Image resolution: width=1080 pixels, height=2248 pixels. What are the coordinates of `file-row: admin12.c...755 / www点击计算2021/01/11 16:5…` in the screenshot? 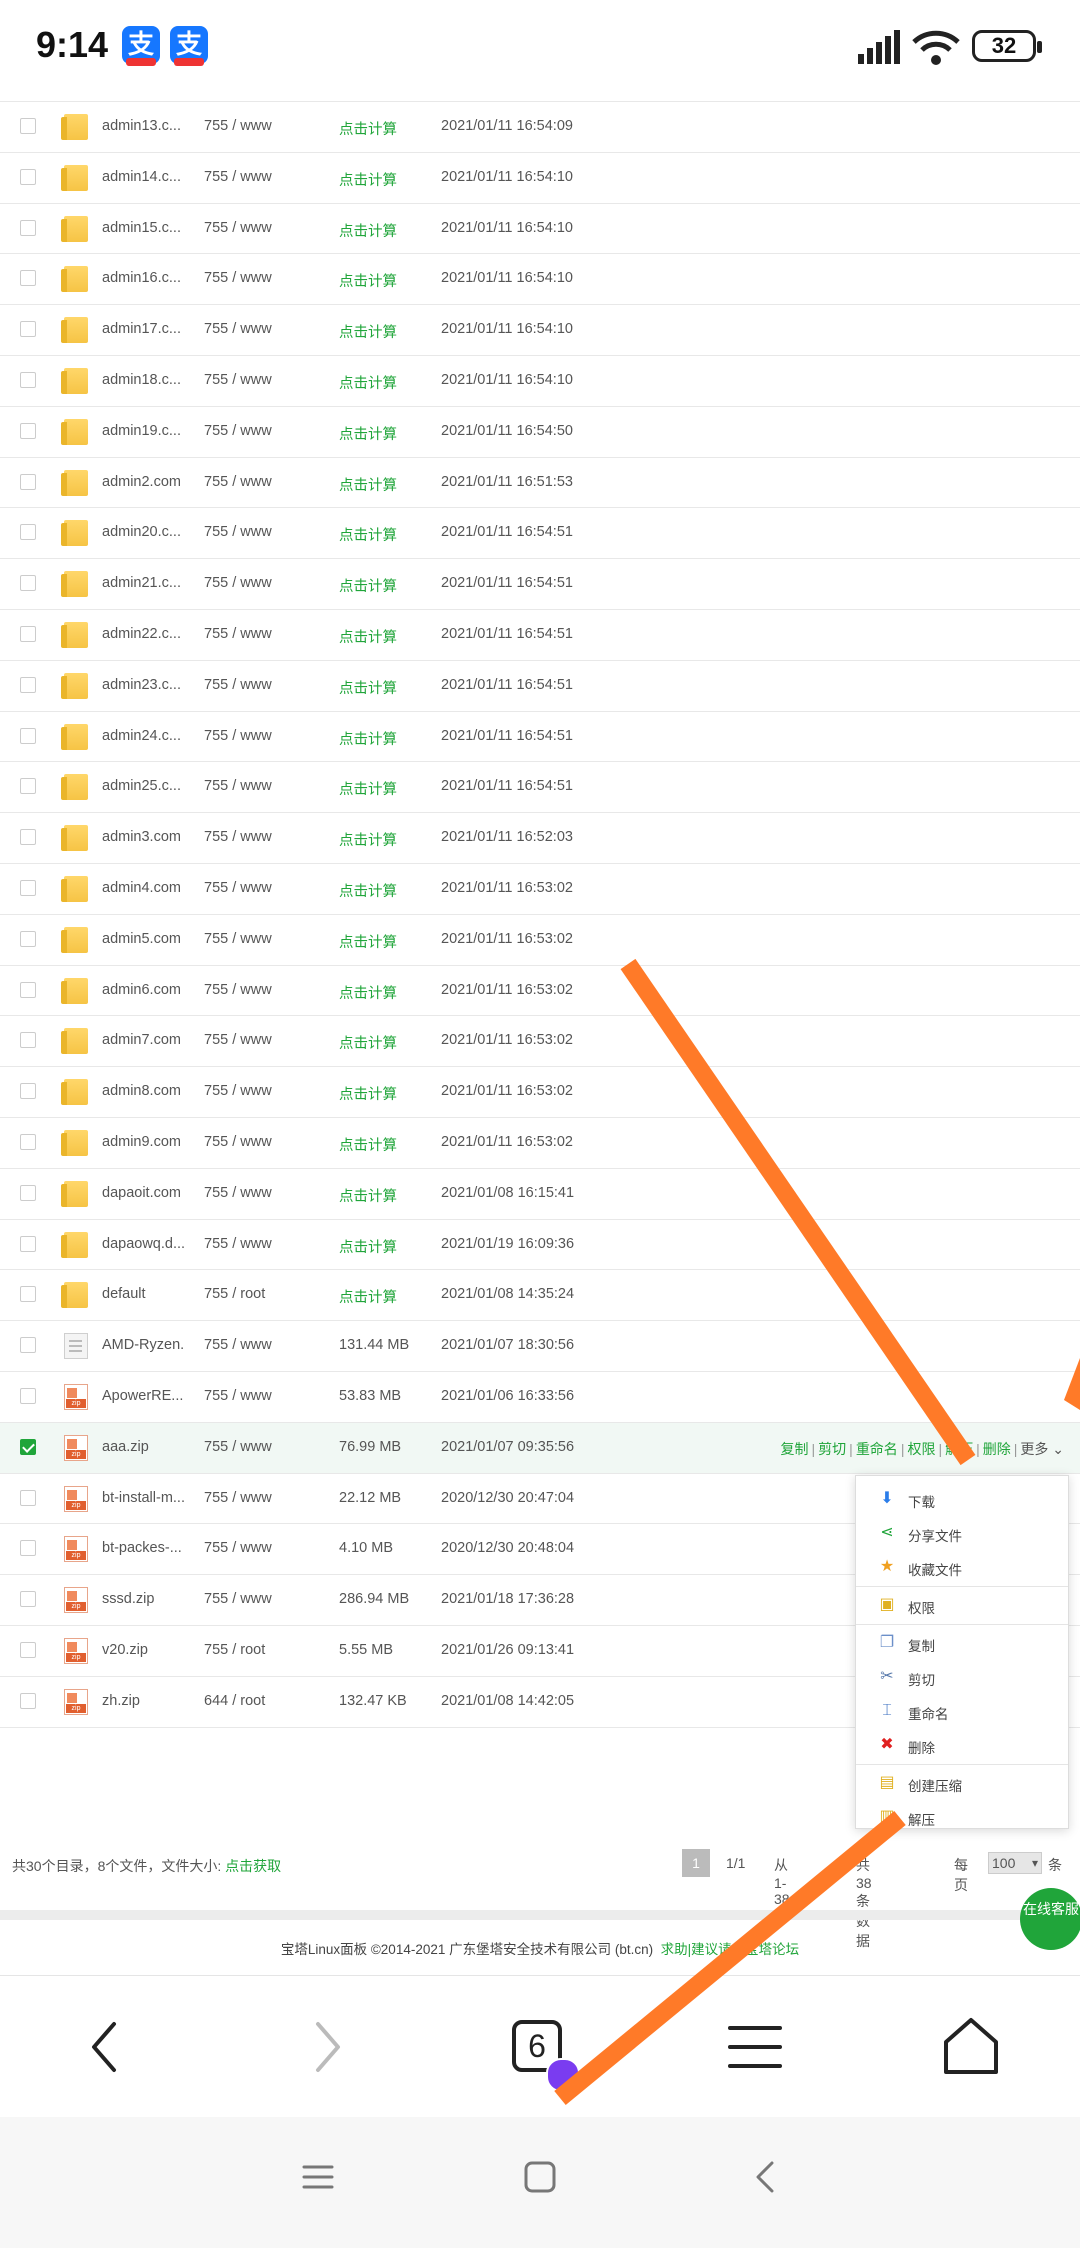 It's located at (540, 95).